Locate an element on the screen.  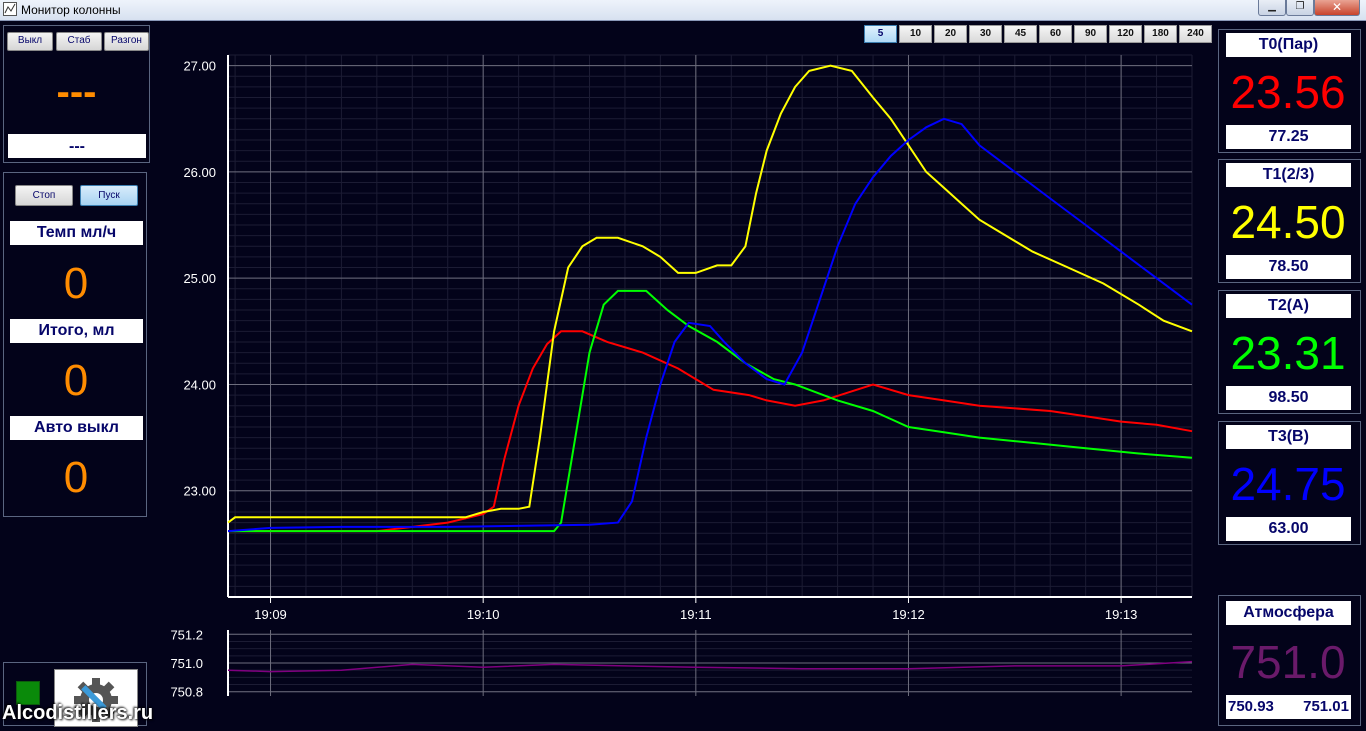
maximize-button: ❐ is located at coordinates (1300, 8).